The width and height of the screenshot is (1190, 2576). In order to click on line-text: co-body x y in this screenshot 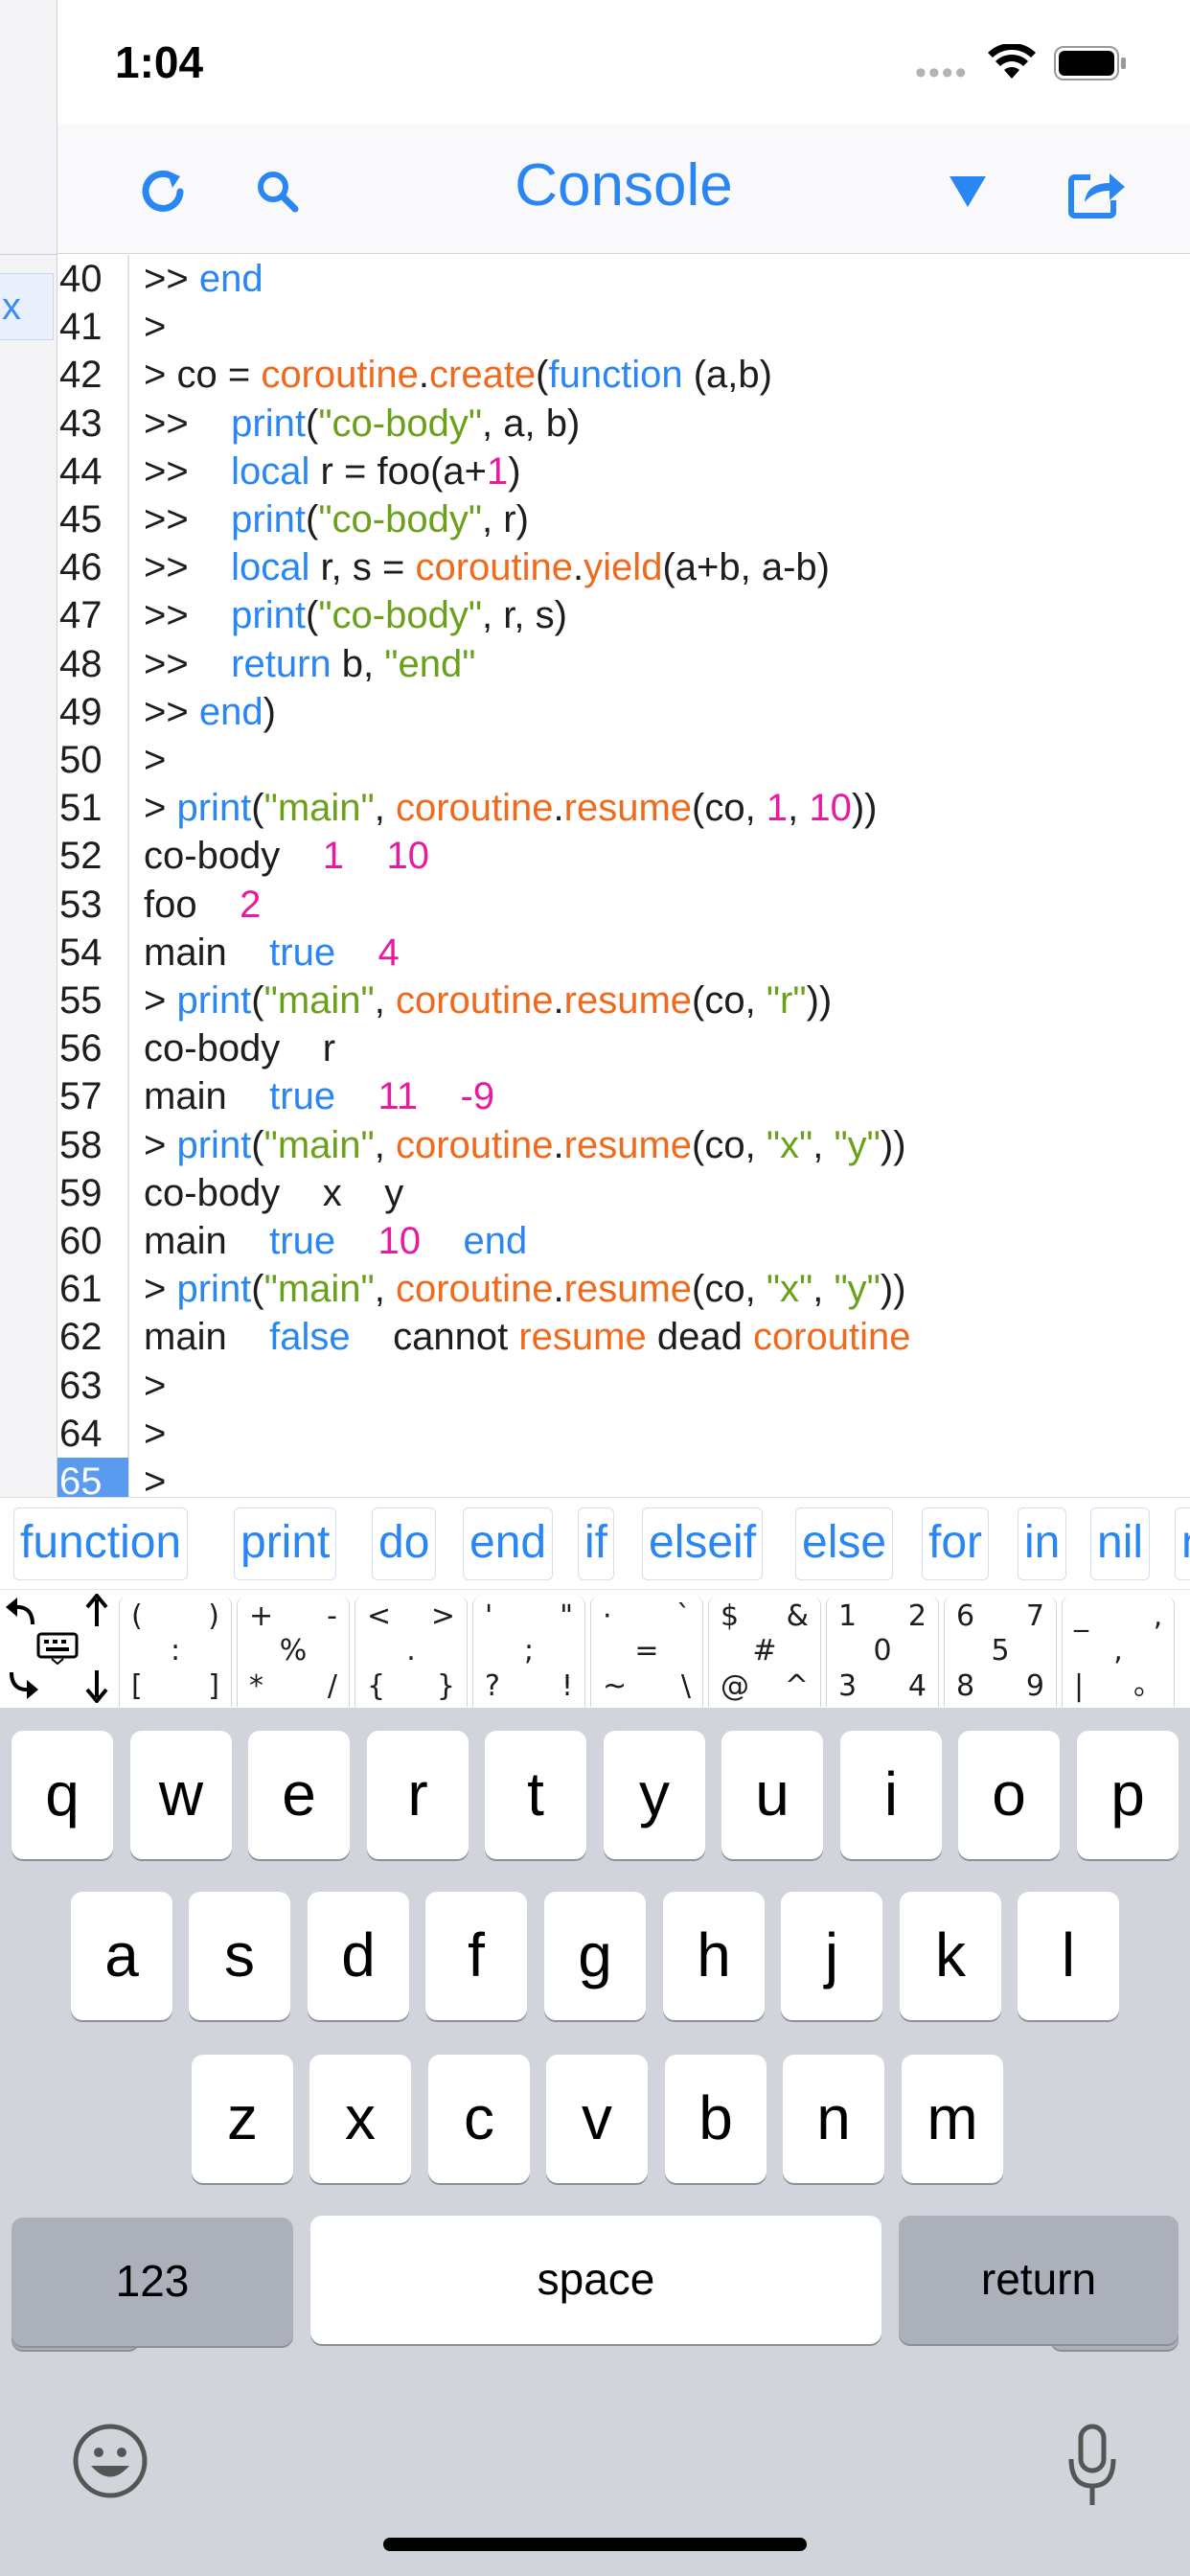, I will do `click(273, 1193)`.